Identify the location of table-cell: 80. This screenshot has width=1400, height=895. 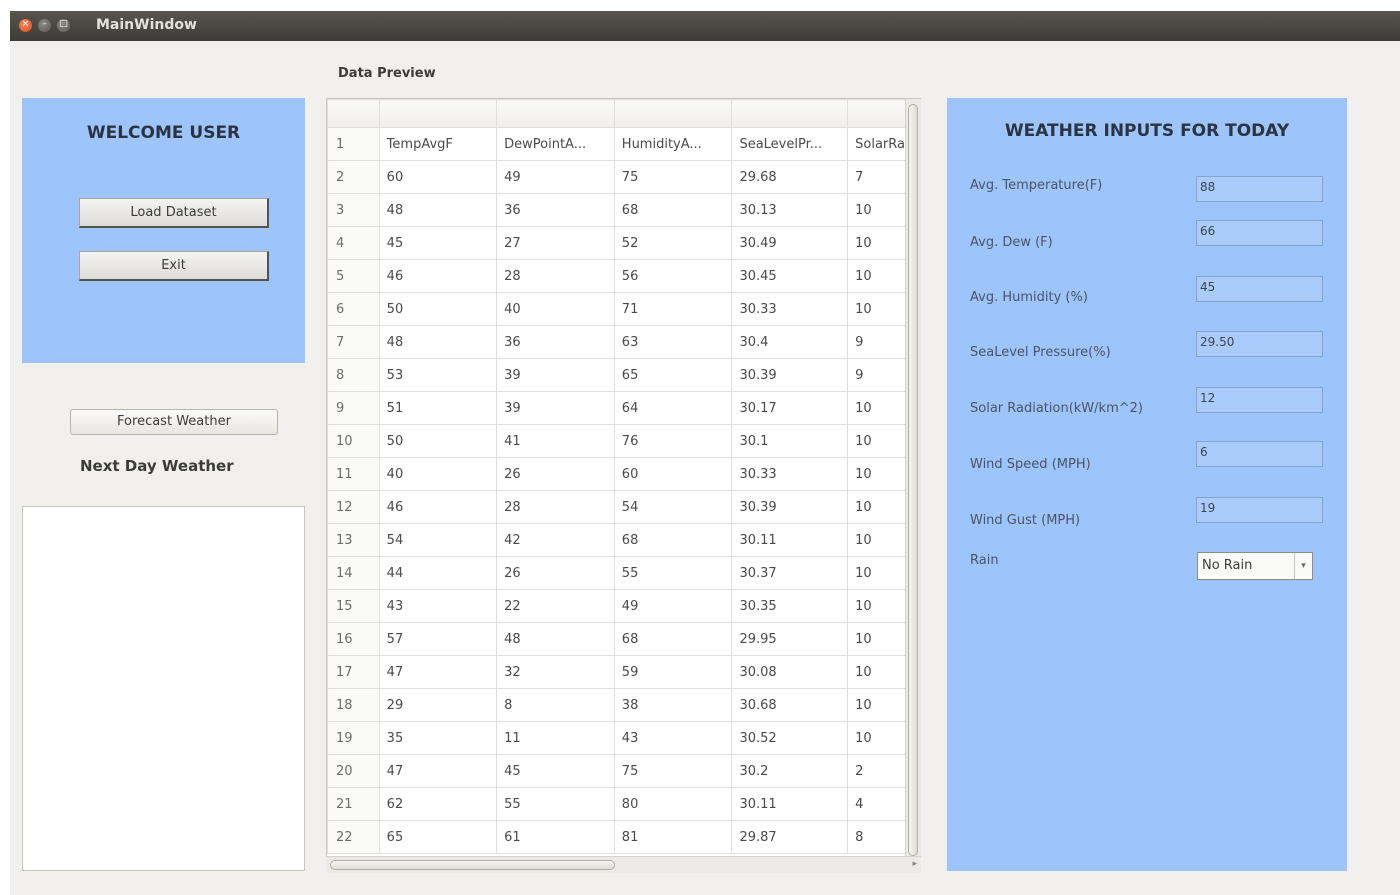
(673, 804).